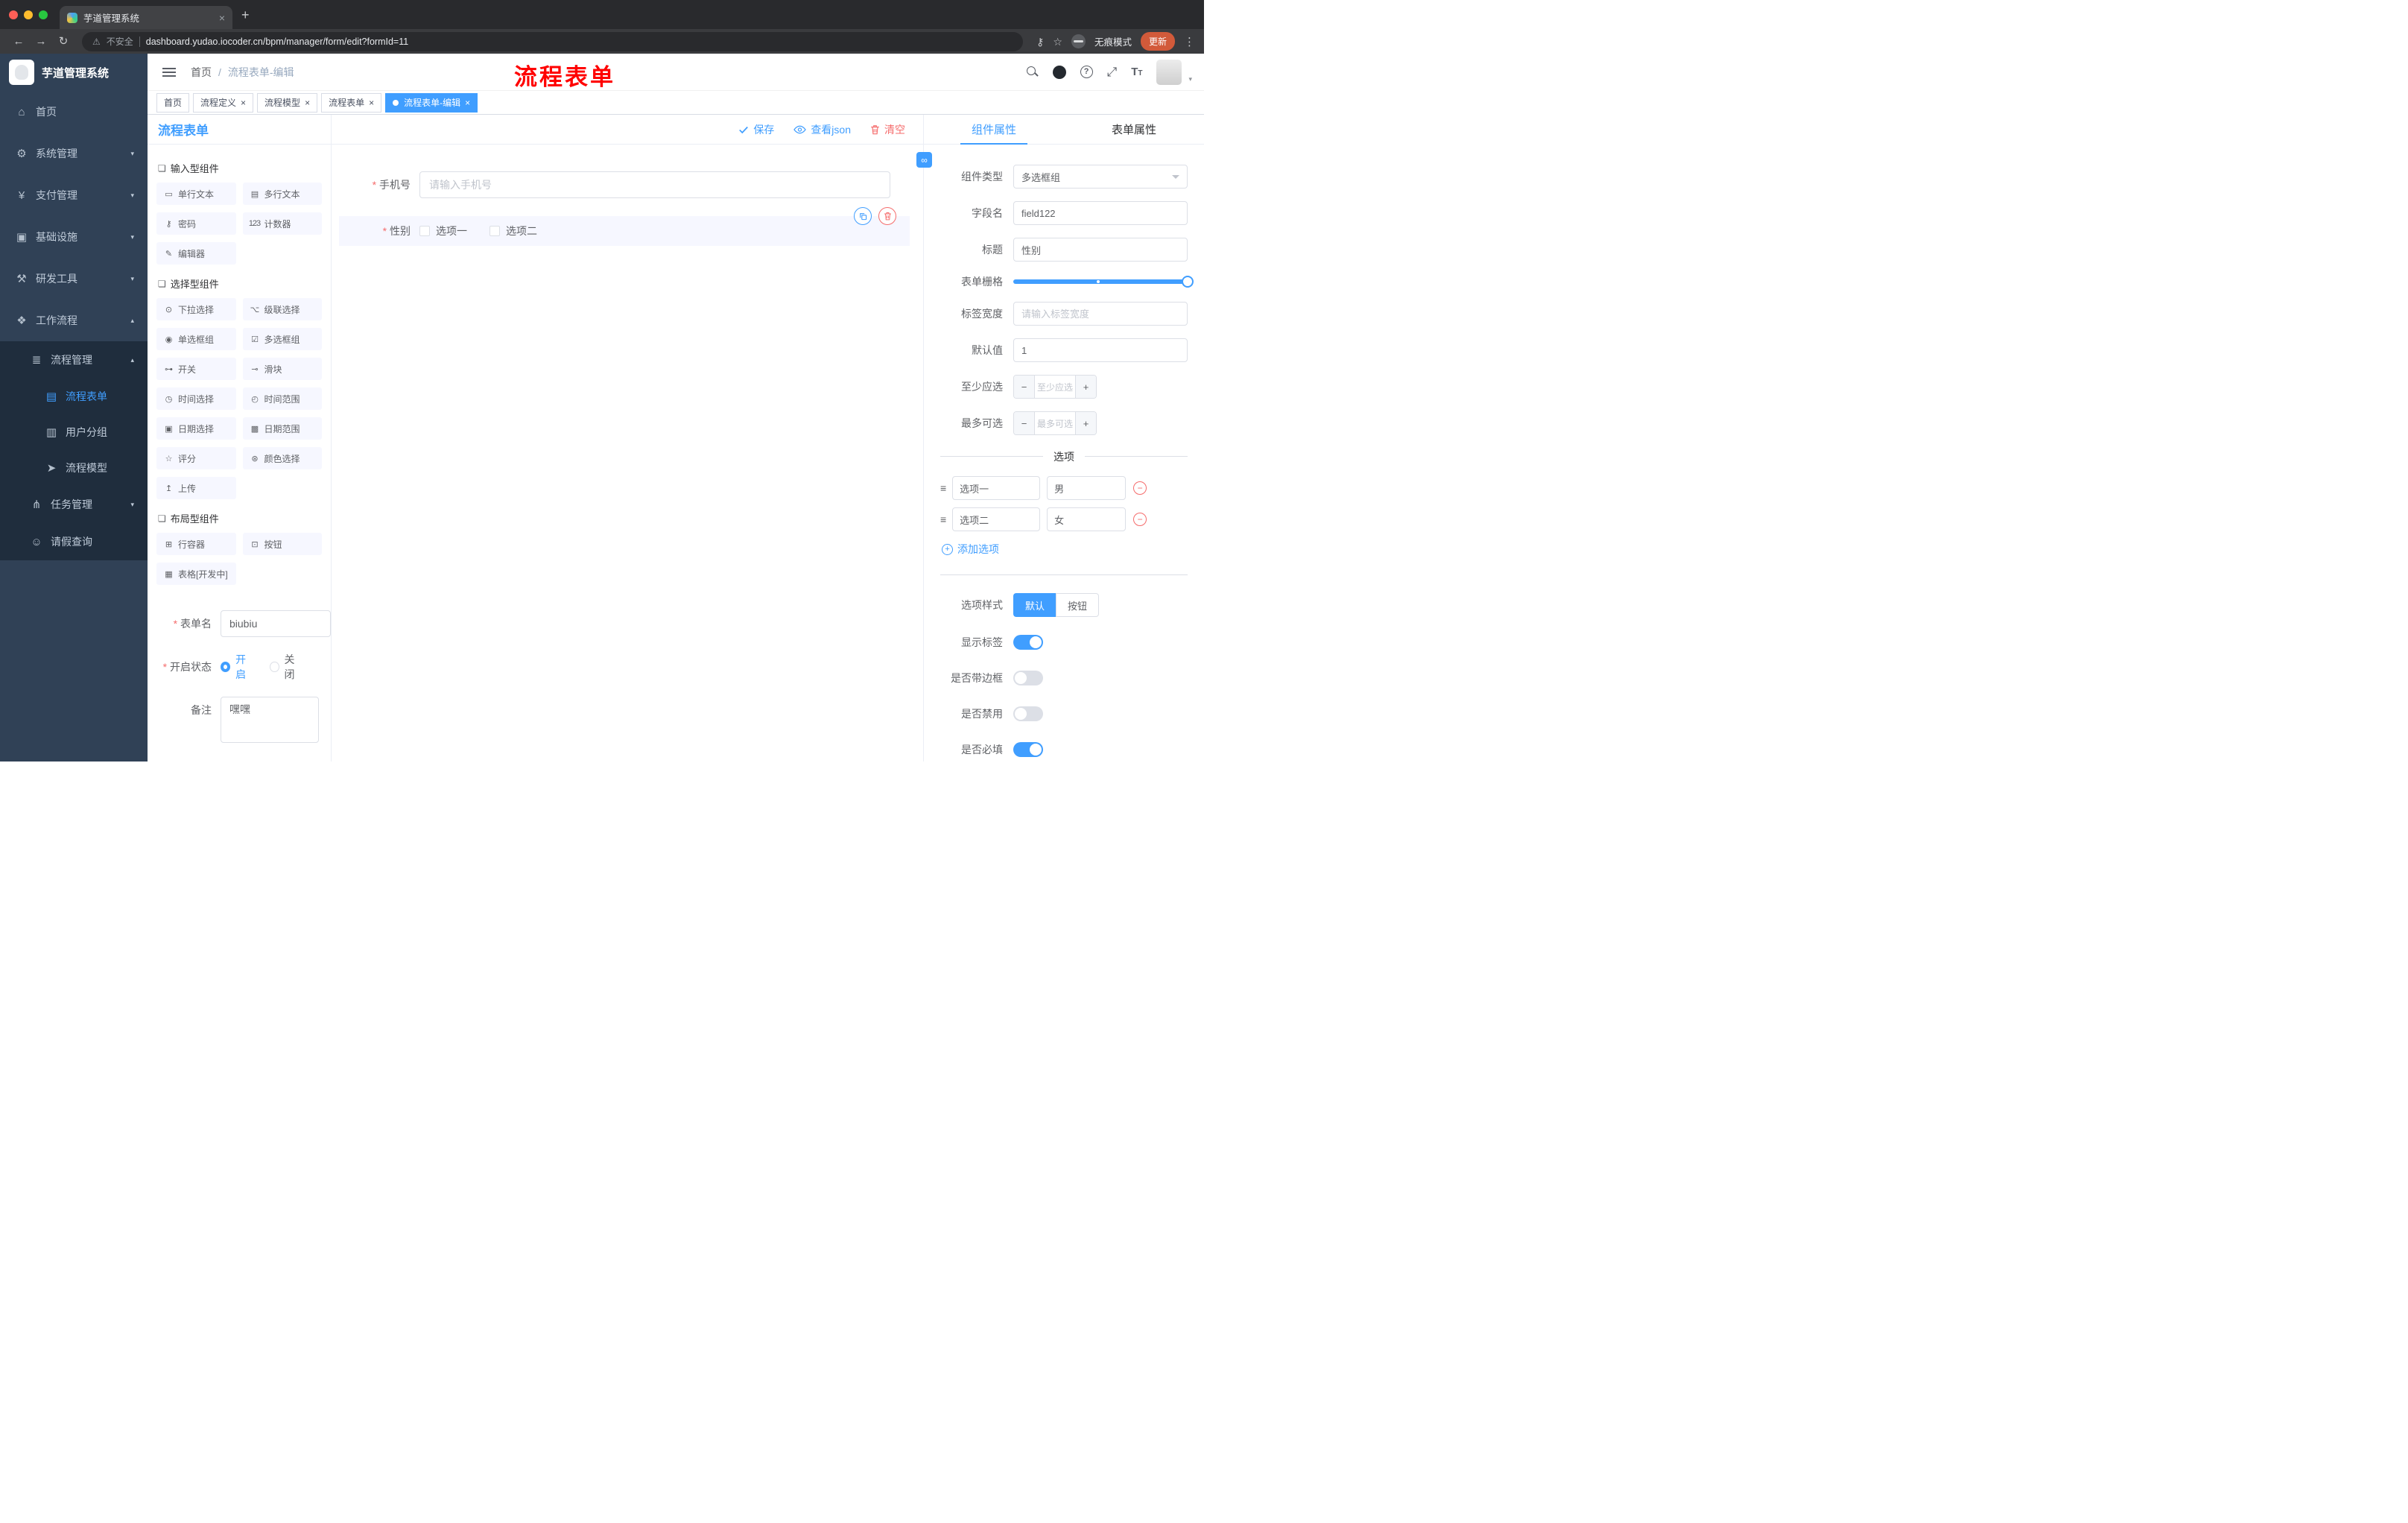 The width and height of the screenshot is (2408, 1523). I want to click on palette-item-counter: 123 计数器, so click(282, 224).